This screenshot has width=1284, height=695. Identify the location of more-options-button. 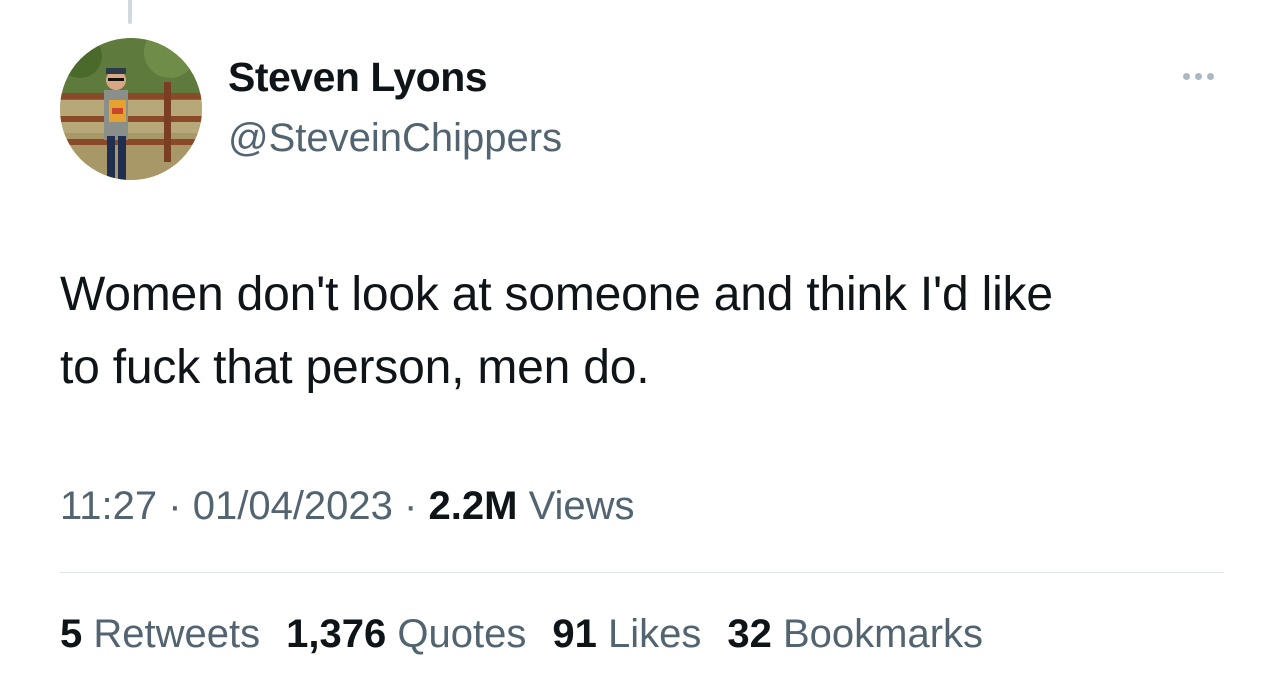
(1198, 76).